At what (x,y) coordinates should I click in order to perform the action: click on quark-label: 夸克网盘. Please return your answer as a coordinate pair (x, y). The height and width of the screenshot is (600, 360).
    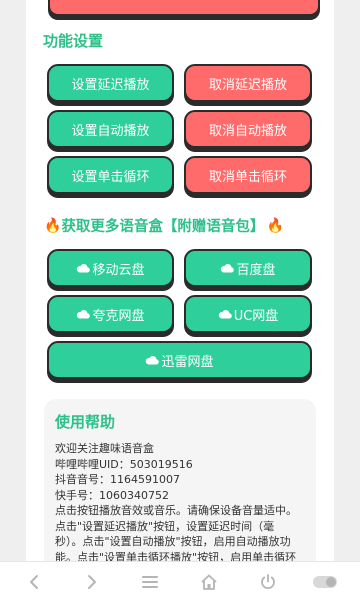
    Looking at the image, I should click on (118, 316).